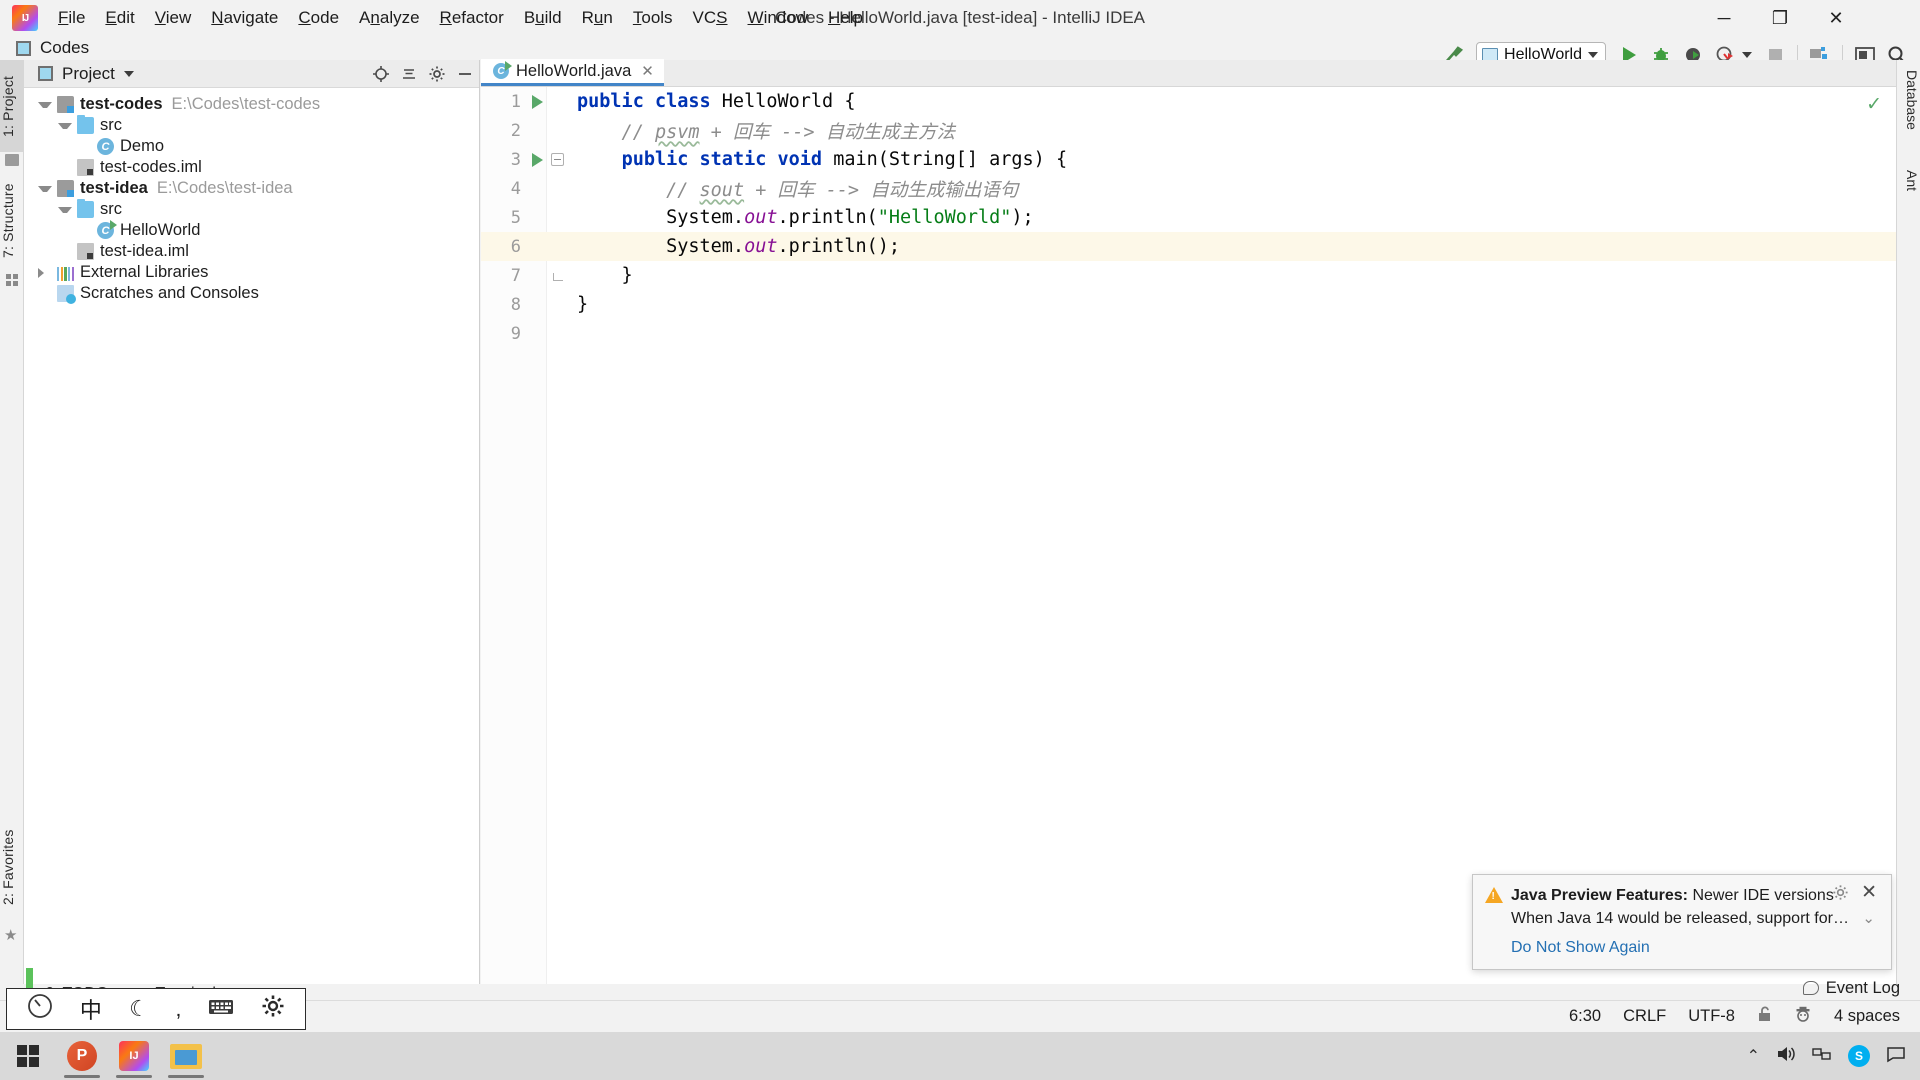 This screenshot has width=1920, height=1080. I want to click on hide-icon, so click(465, 74).